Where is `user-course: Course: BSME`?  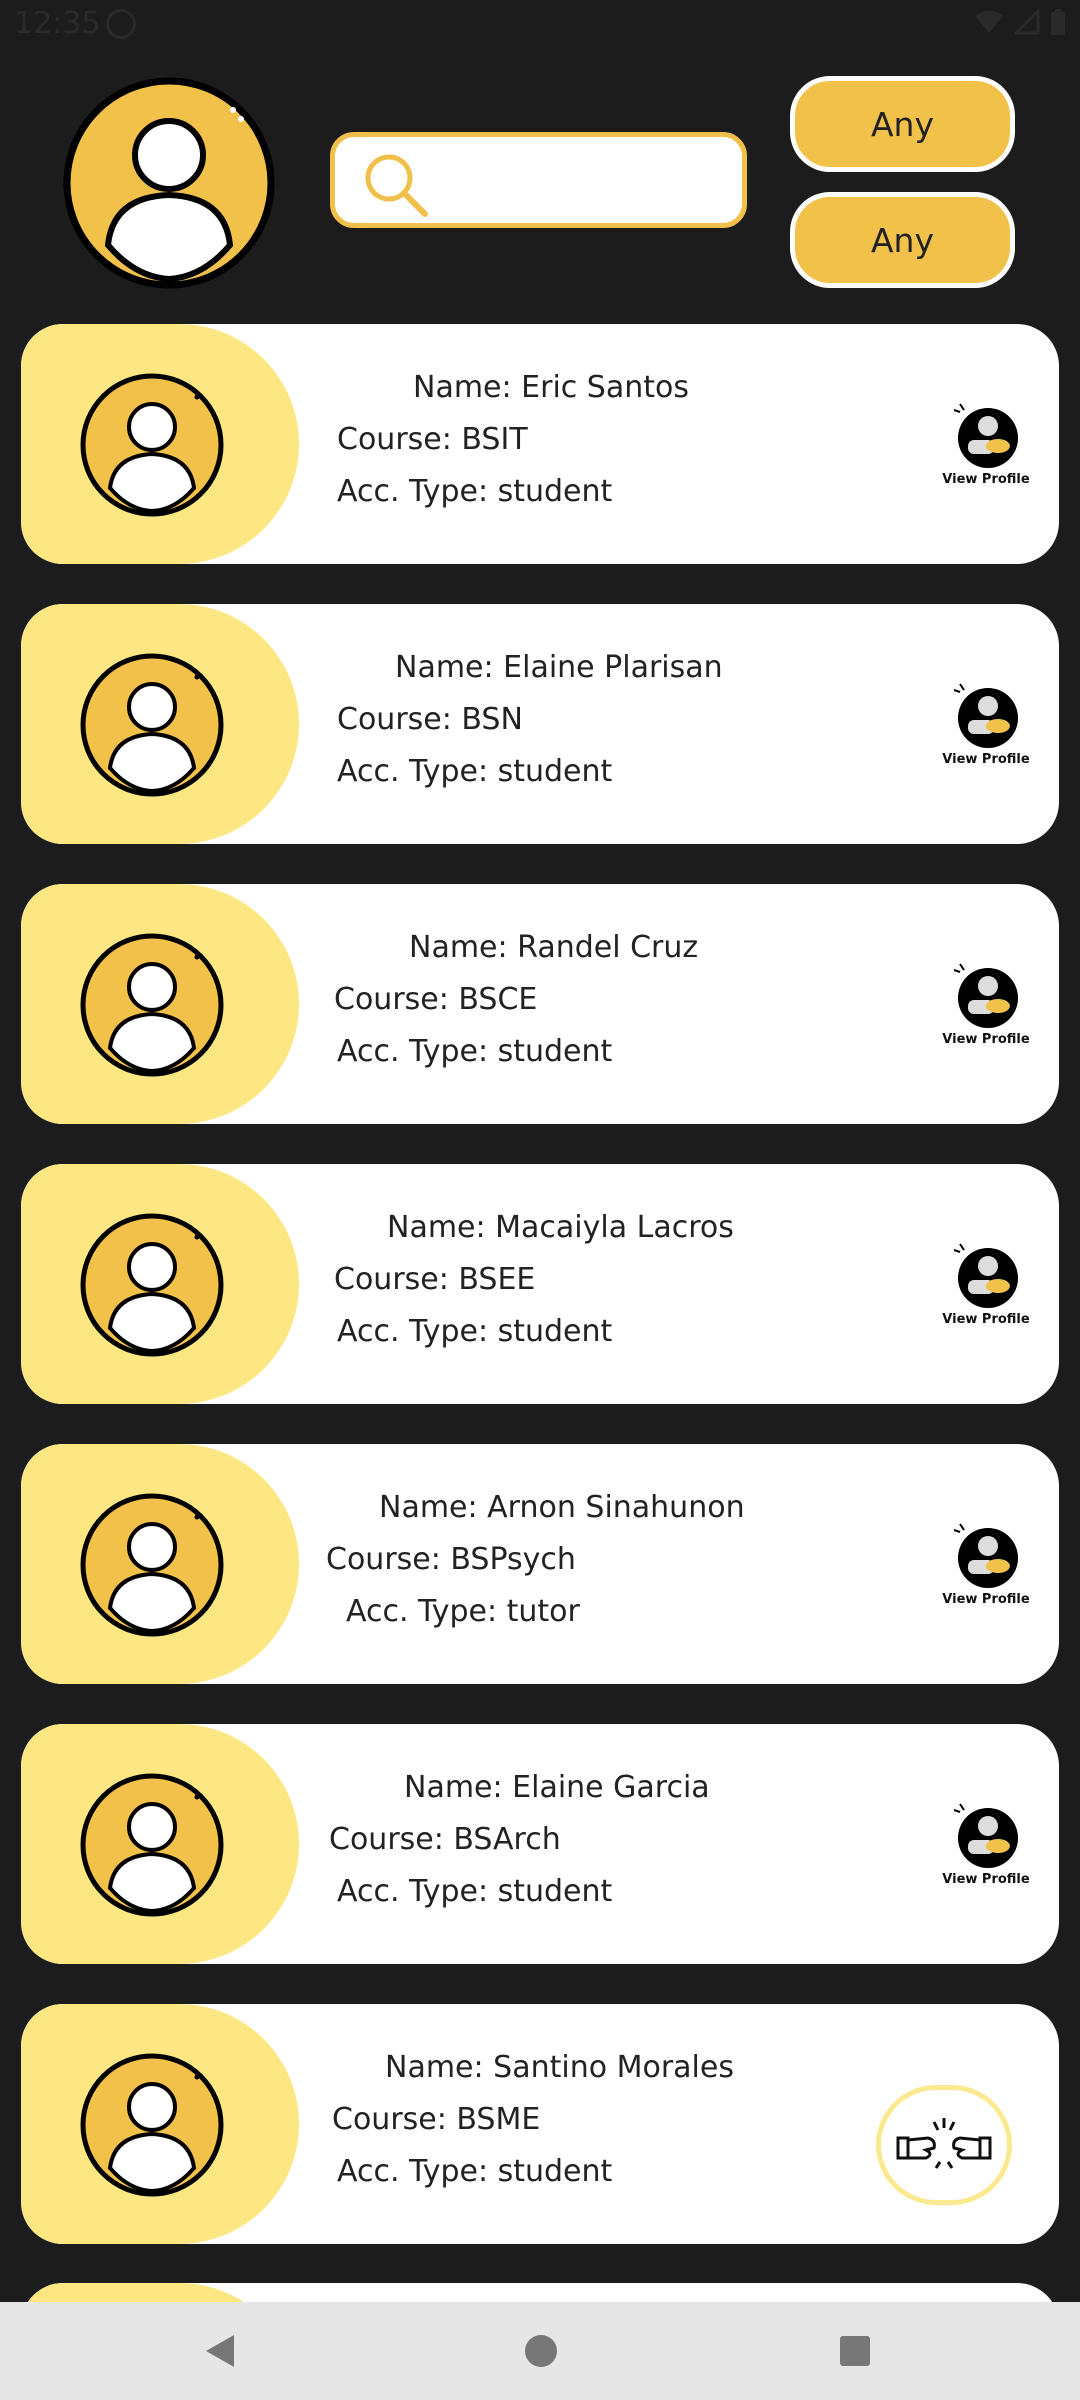 user-course: Course: BSME is located at coordinates (436, 2119).